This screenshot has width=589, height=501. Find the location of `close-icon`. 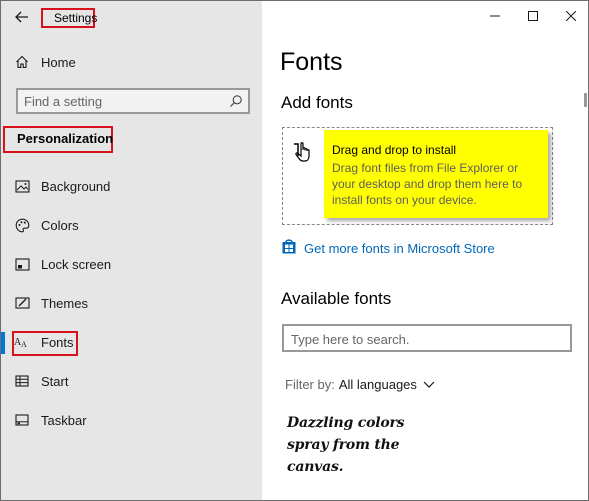

close-icon is located at coordinates (571, 16).